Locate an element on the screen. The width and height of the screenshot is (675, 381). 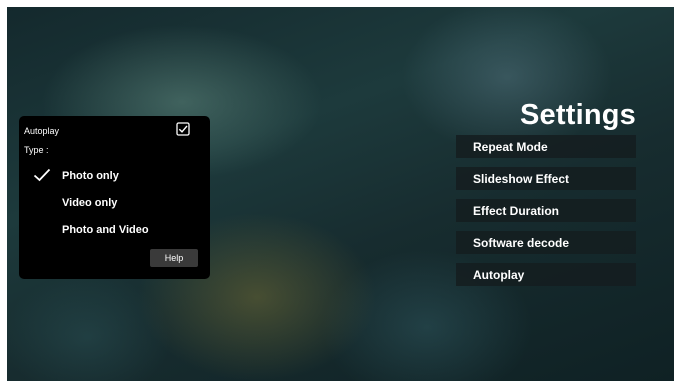
option-photo-only: Photo only is located at coordinates (90, 176).